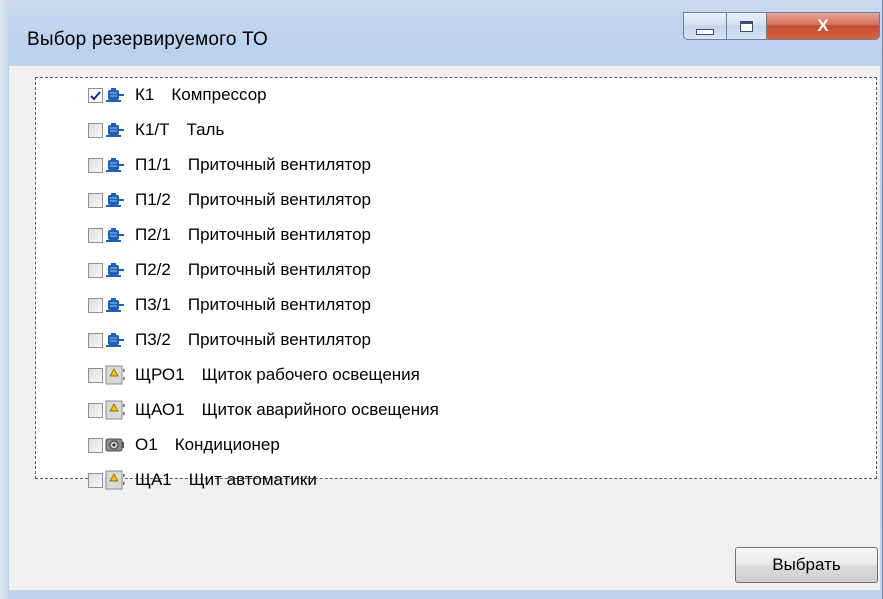  What do you see at coordinates (146, 444) in the screenshot?
I see `item-code: О1` at bounding box center [146, 444].